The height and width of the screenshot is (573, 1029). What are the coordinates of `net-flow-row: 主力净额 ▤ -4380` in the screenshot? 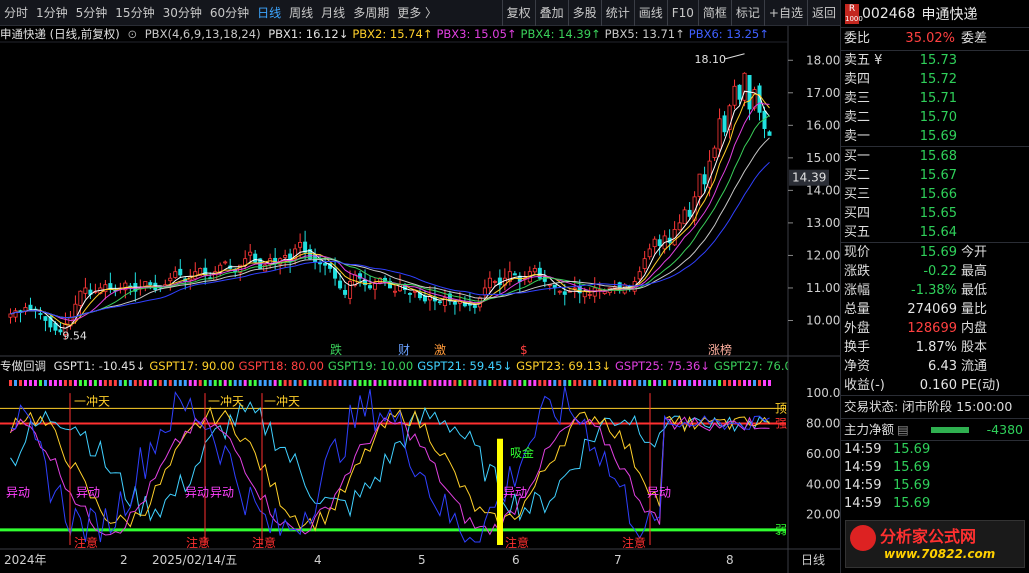 It's located at (935, 429).